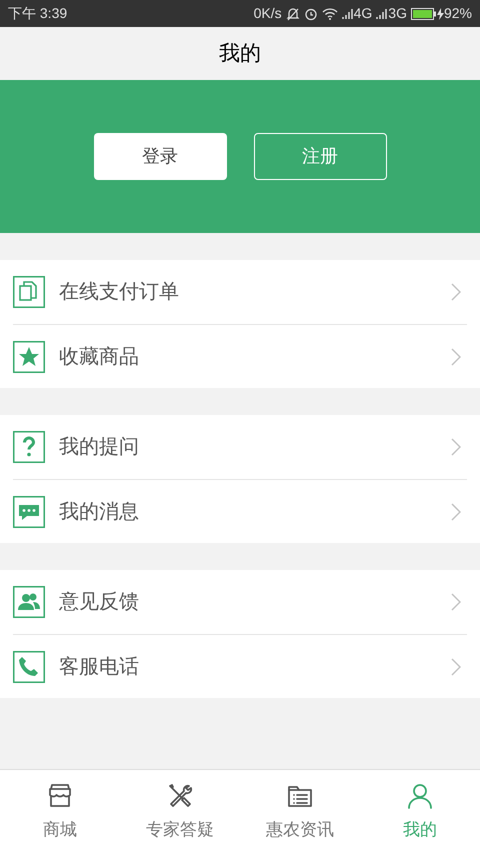 This screenshot has height=853, width=480. Describe the element at coordinates (29, 512) in the screenshot. I see `chat-icon` at that location.